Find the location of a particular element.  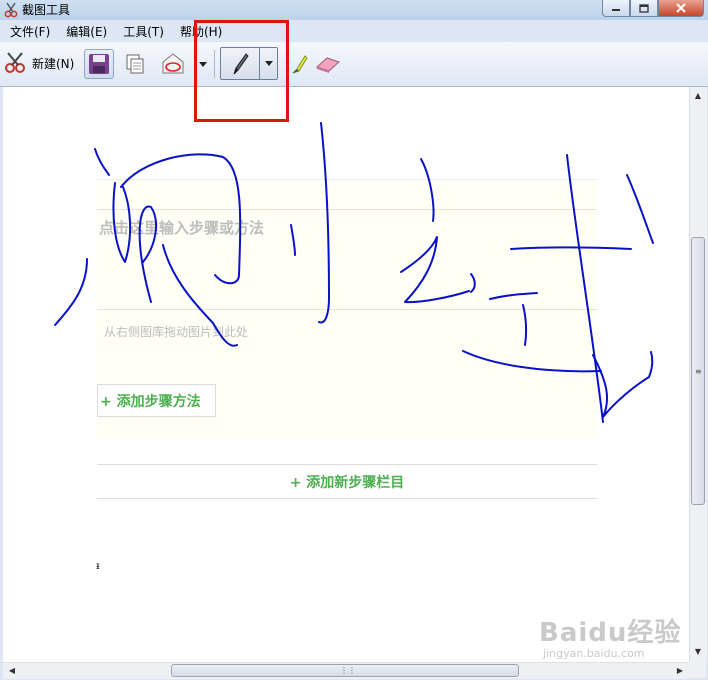

maximize-button is located at coordinates (644, 8).